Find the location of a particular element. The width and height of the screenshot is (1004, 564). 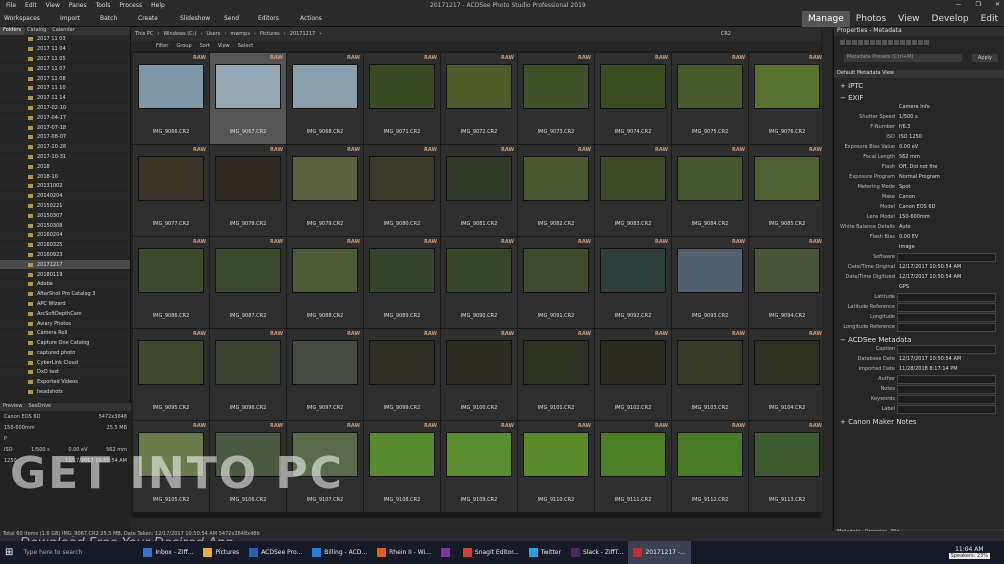

thumbnail-item: RAW IMG_9096.CR2 is located at coordinates (248, 374).